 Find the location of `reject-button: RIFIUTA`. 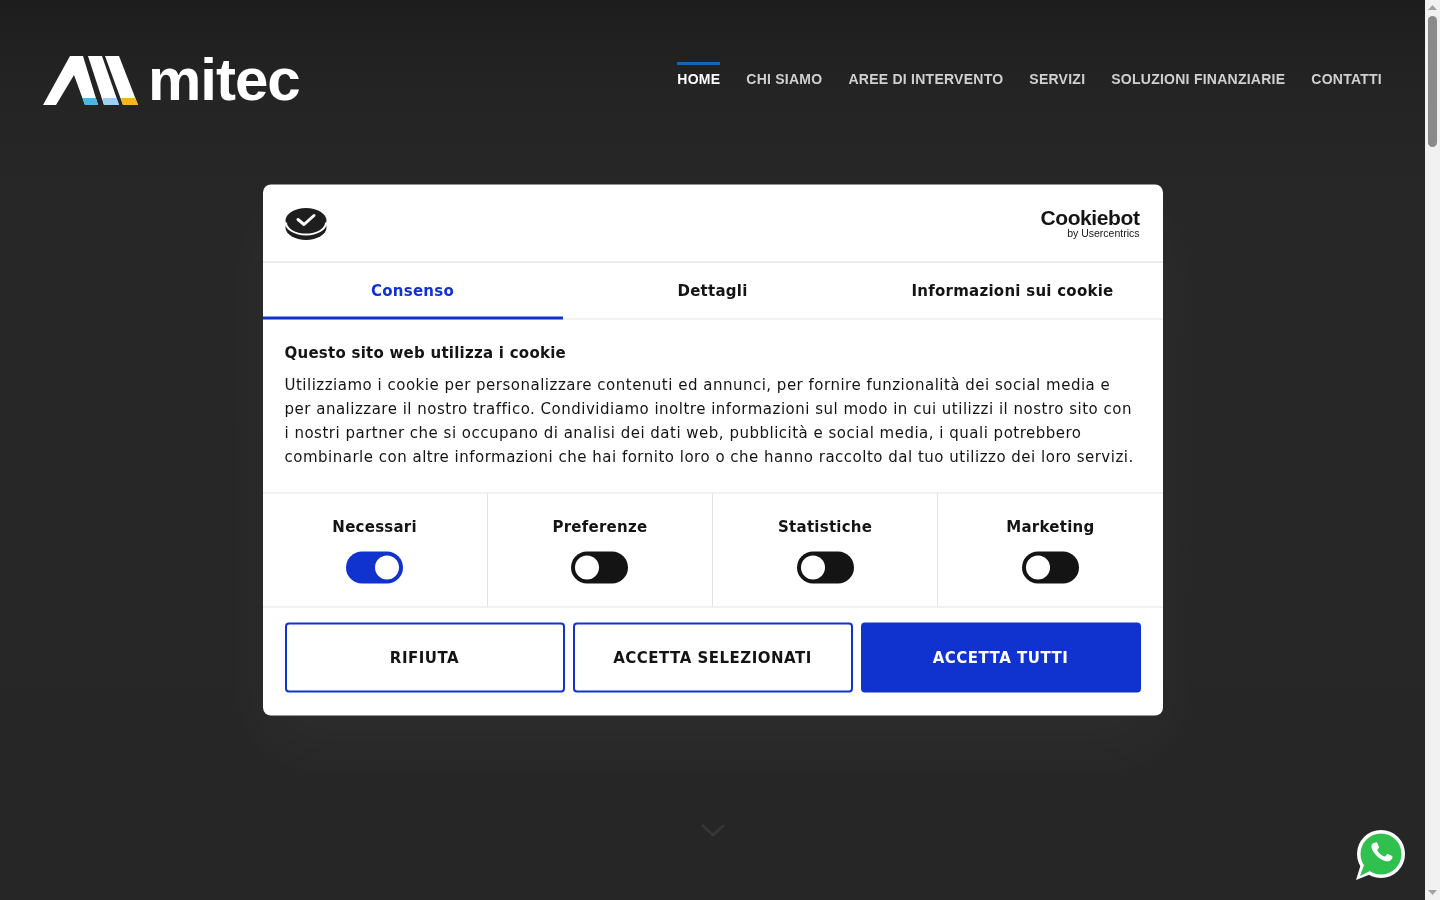

reject-button: RIFIUTA is located at coordinates (424, 657).